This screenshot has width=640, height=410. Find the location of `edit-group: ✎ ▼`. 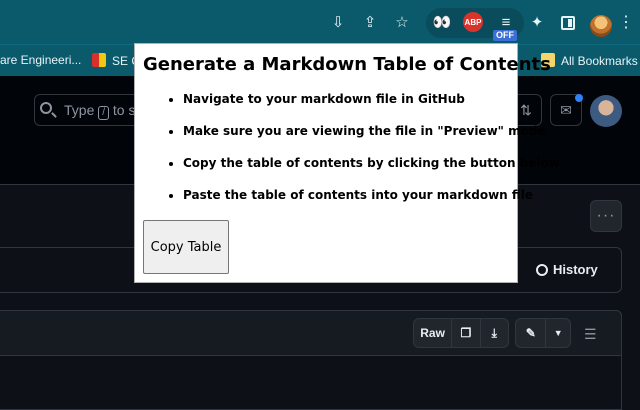

edit-group: ✎ ▼ is located at coordinates (543, 333).